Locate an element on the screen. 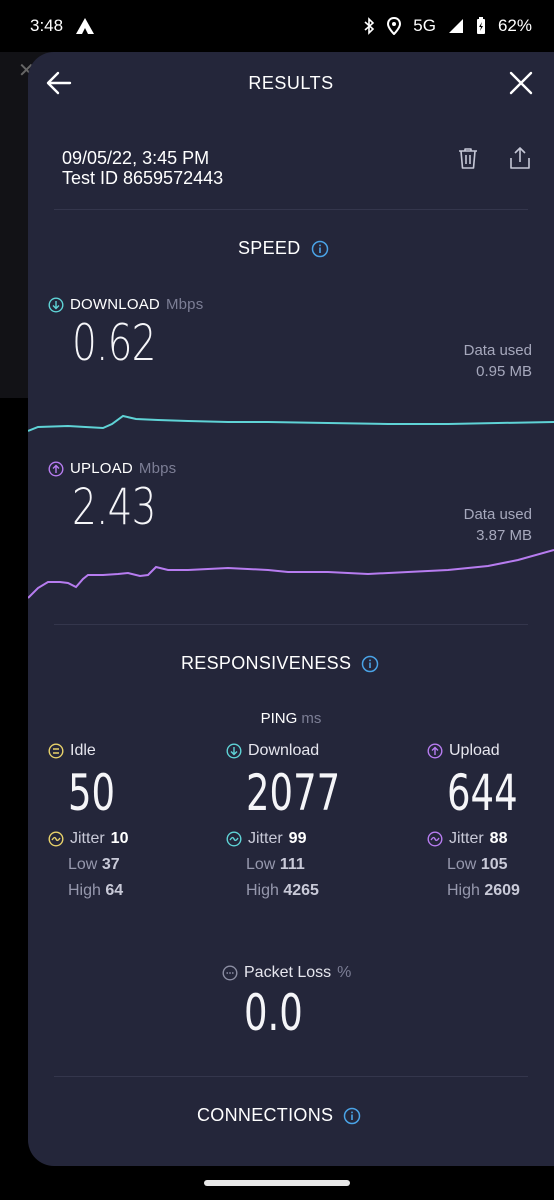 The image size is (554, 1200). download-label: DOWNLOAD is located at coordinates (115, 304).